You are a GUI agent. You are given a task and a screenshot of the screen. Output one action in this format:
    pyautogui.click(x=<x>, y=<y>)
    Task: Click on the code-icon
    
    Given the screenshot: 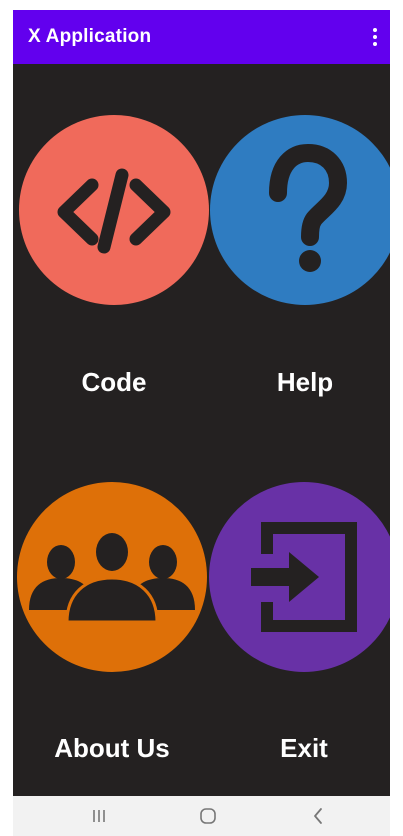 What is the action you would take?
    pyautogui.click(x=114, y=211)
    